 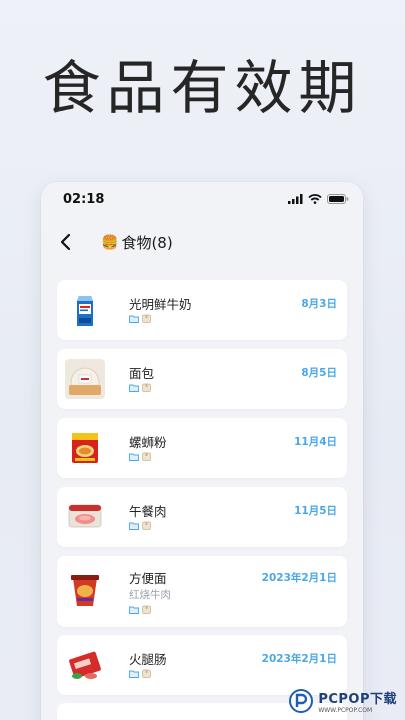 I want to click on noodle-pack-thumb, so click(x=85, y=448).